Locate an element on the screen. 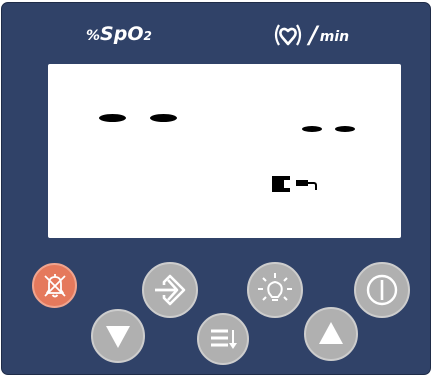 The height and width of the screenshot is (378, 433). enter-arrow-icon is located at coordinates (170, 290).